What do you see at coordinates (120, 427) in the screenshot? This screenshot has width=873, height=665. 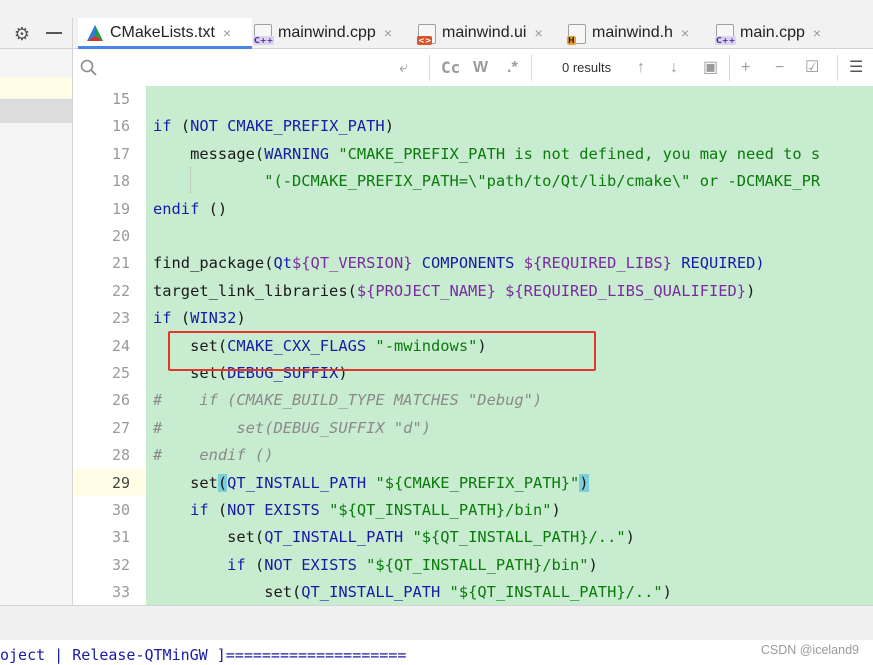 I see `line-number: 27` at bounding box center [120, 427].